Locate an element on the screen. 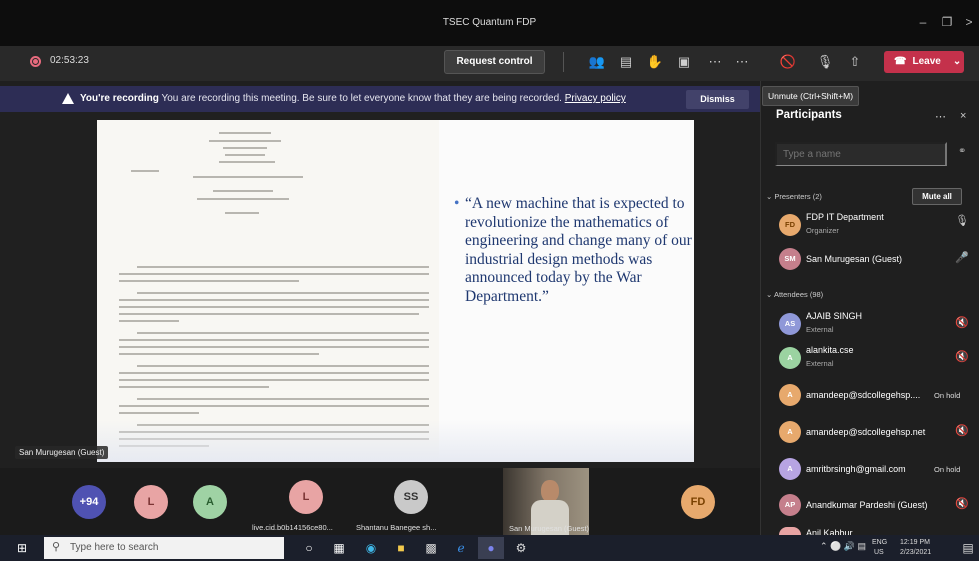  store-icon: ▩ is located at coordinates (431, 548).